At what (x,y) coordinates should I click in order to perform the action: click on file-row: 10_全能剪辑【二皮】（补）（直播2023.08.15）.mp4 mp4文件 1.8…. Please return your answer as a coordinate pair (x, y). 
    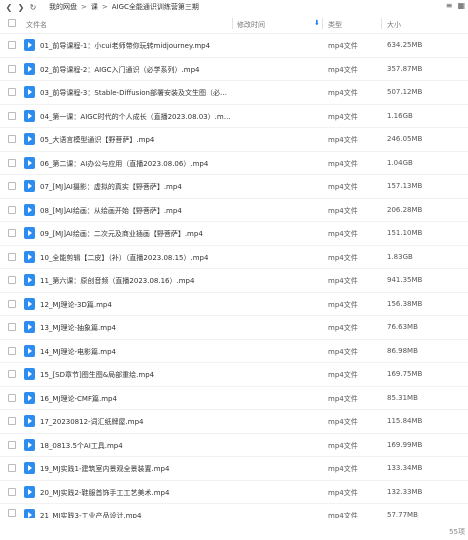
    Looking at the image, I should click on (234, 257).